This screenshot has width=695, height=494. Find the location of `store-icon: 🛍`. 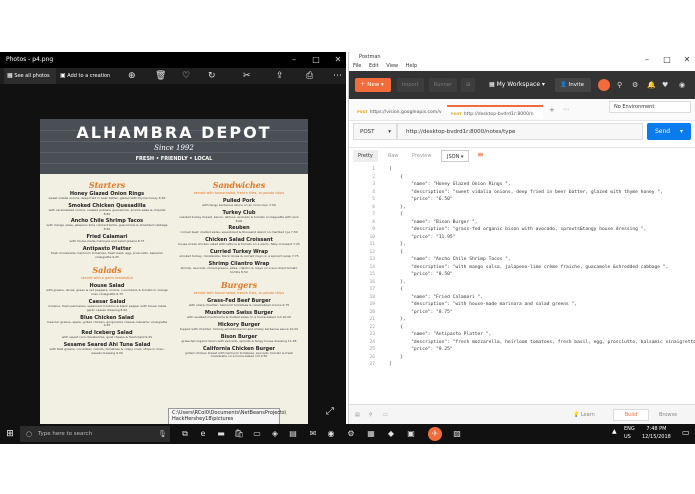

store-icon: 🛍 is located at coordinates (239, 434).